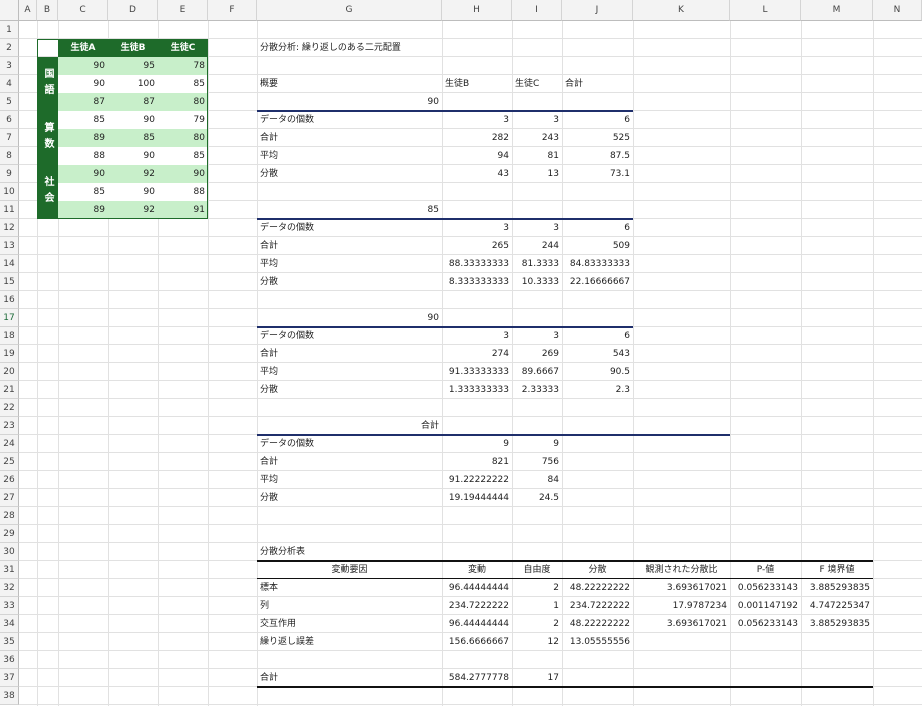  Describe the element at coordinates (597, 138) in the screenshot. I see `stat-value: 525` at that location.